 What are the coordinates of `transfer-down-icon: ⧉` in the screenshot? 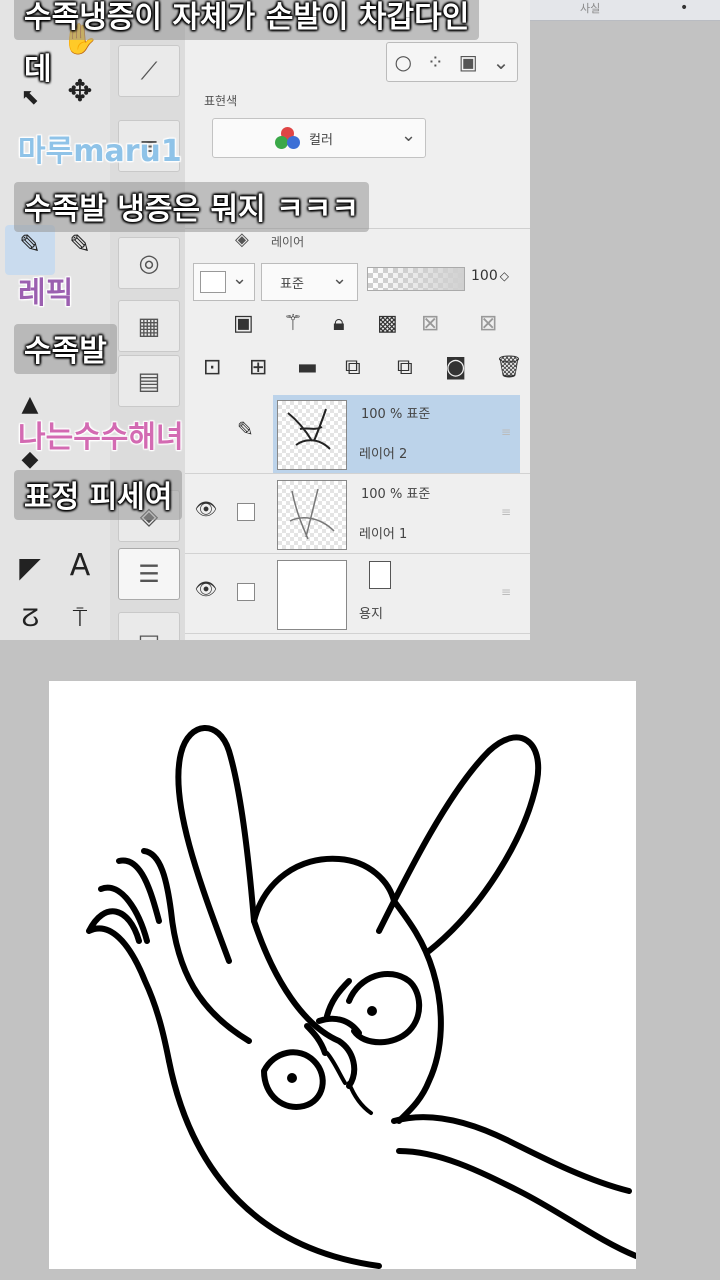 It's located at (353, 367).